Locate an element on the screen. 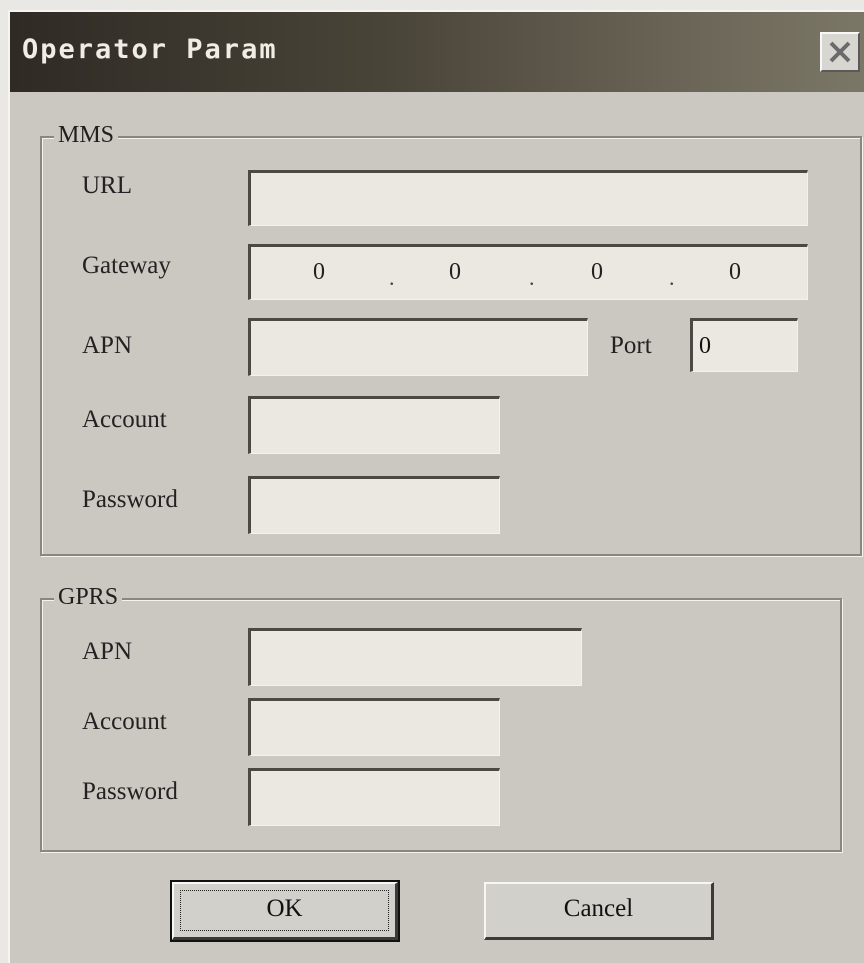 The image size is (864, 963). mms-password-label: Password is located at coordinates (130, 499).